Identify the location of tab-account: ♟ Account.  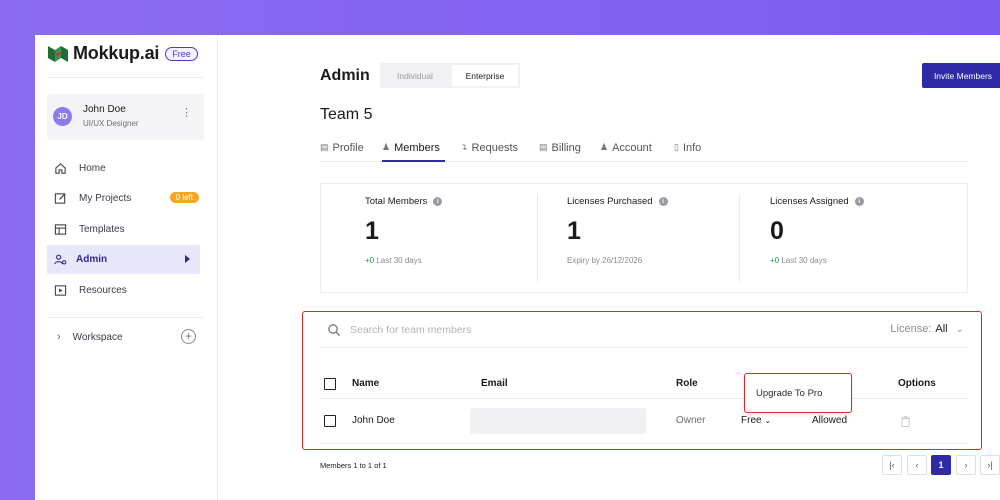
(626, 147).